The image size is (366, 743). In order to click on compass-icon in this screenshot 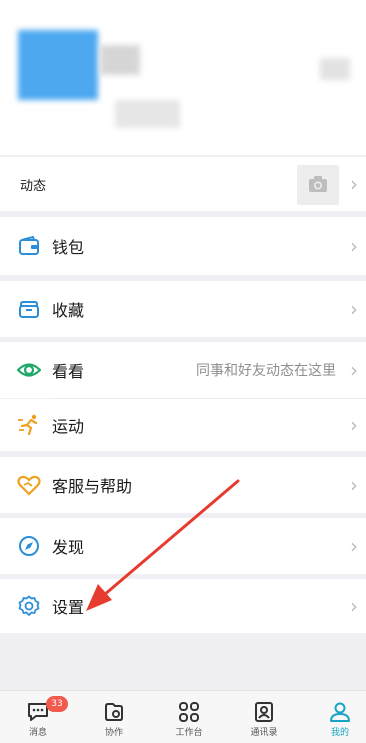, I will do `click(29, 546)`.